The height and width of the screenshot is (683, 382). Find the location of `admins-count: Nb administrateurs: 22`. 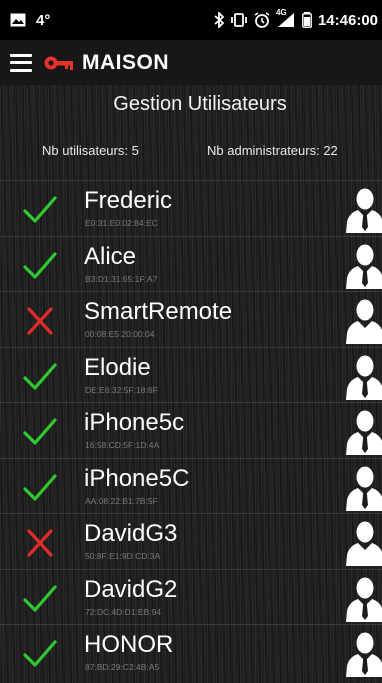

admins-count: Nb administrateurs: 22 is located at coordinates (272, 150).